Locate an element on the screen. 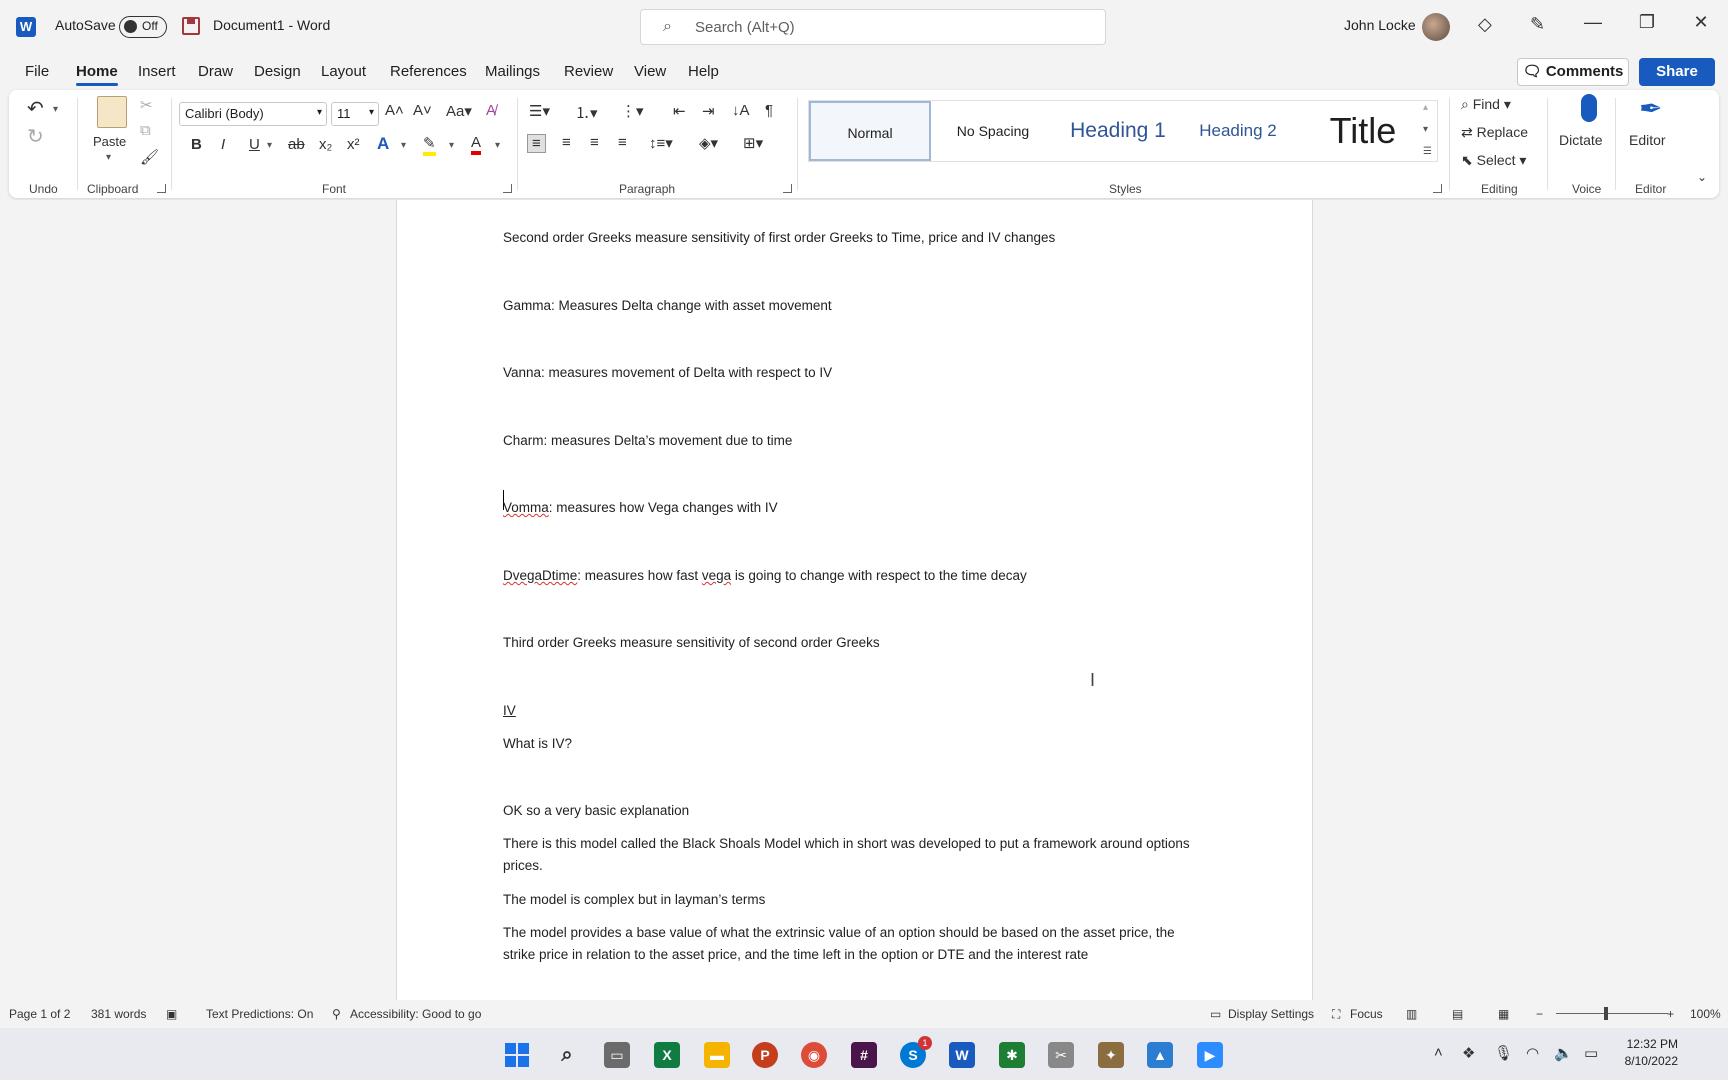 The height and width of the screenshot is (1080, 1728). dictate-label: Dictate is located at coordinates (1581, 140).